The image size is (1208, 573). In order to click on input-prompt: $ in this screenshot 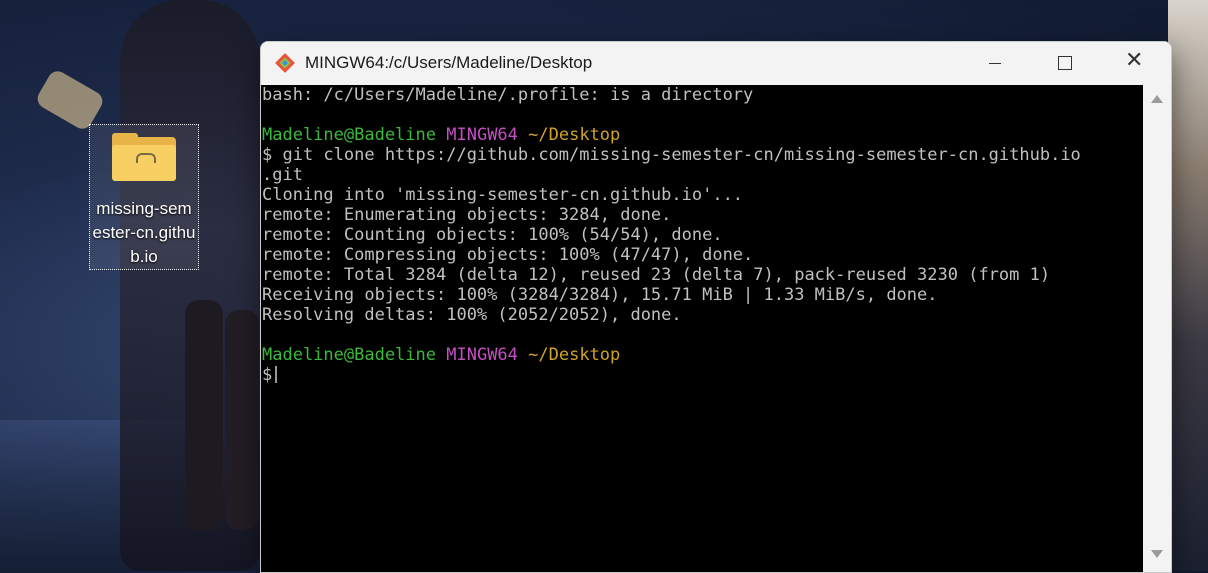, I will do `click(267, 375)`.